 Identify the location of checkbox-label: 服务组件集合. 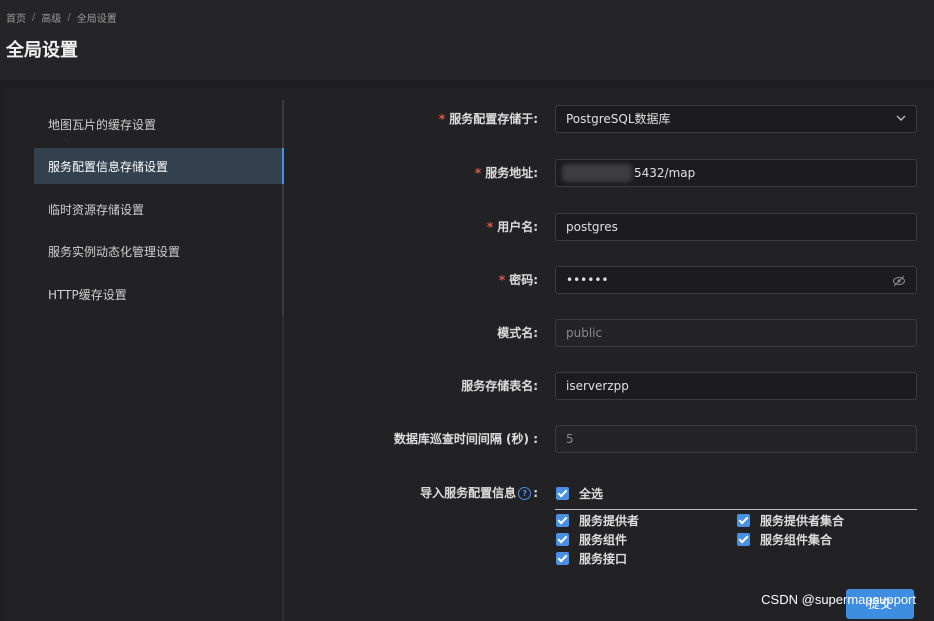
(796, 540).